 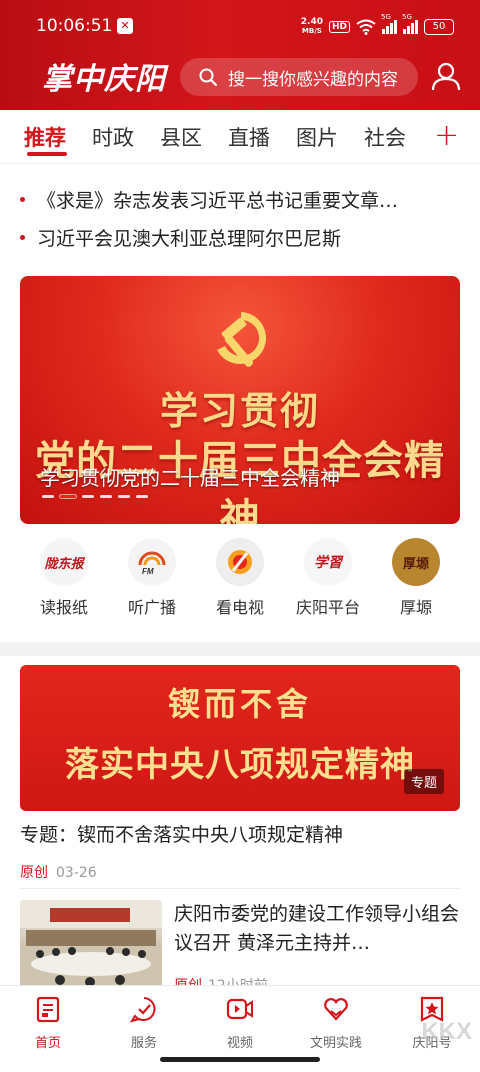 What do you see at coordinates (68, 496) in the screenshot?
I see `carousel-dot-active` at bounding box center [68, 496].